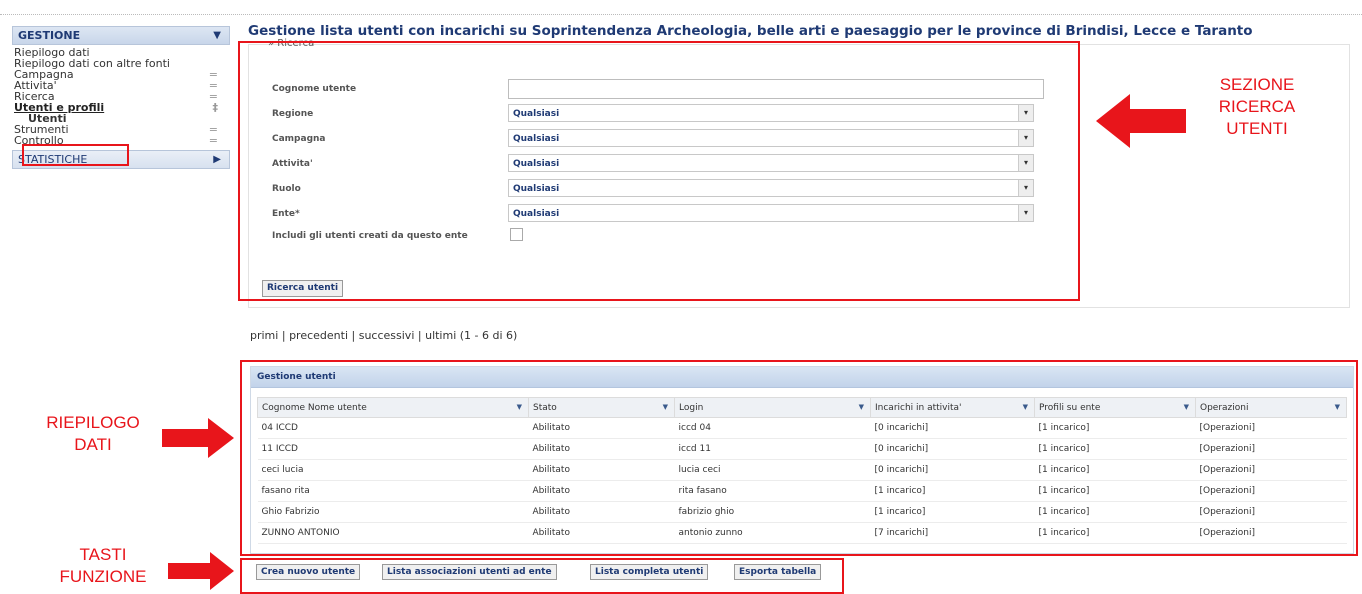 The image size is (1362, 594). I want to click on triangle-down-icon: ▼, so click(217, 35).